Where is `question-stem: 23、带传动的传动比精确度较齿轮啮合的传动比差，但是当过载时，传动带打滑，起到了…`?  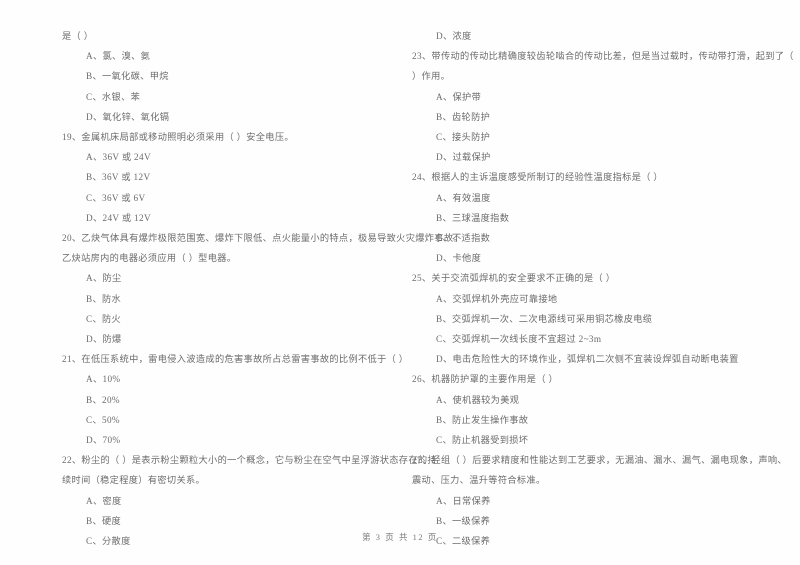
question-stem: 23、带传动的传动比精确度较齿轮啮合的传动比差，但是当过载时，传动带打滑，起到了… is located at coordinates (603, 56).